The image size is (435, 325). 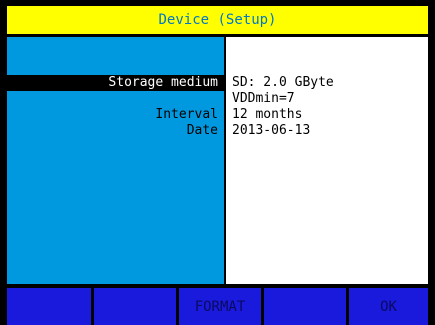 I want to click on format-button: FORMAT, so click(x=220, y=306).